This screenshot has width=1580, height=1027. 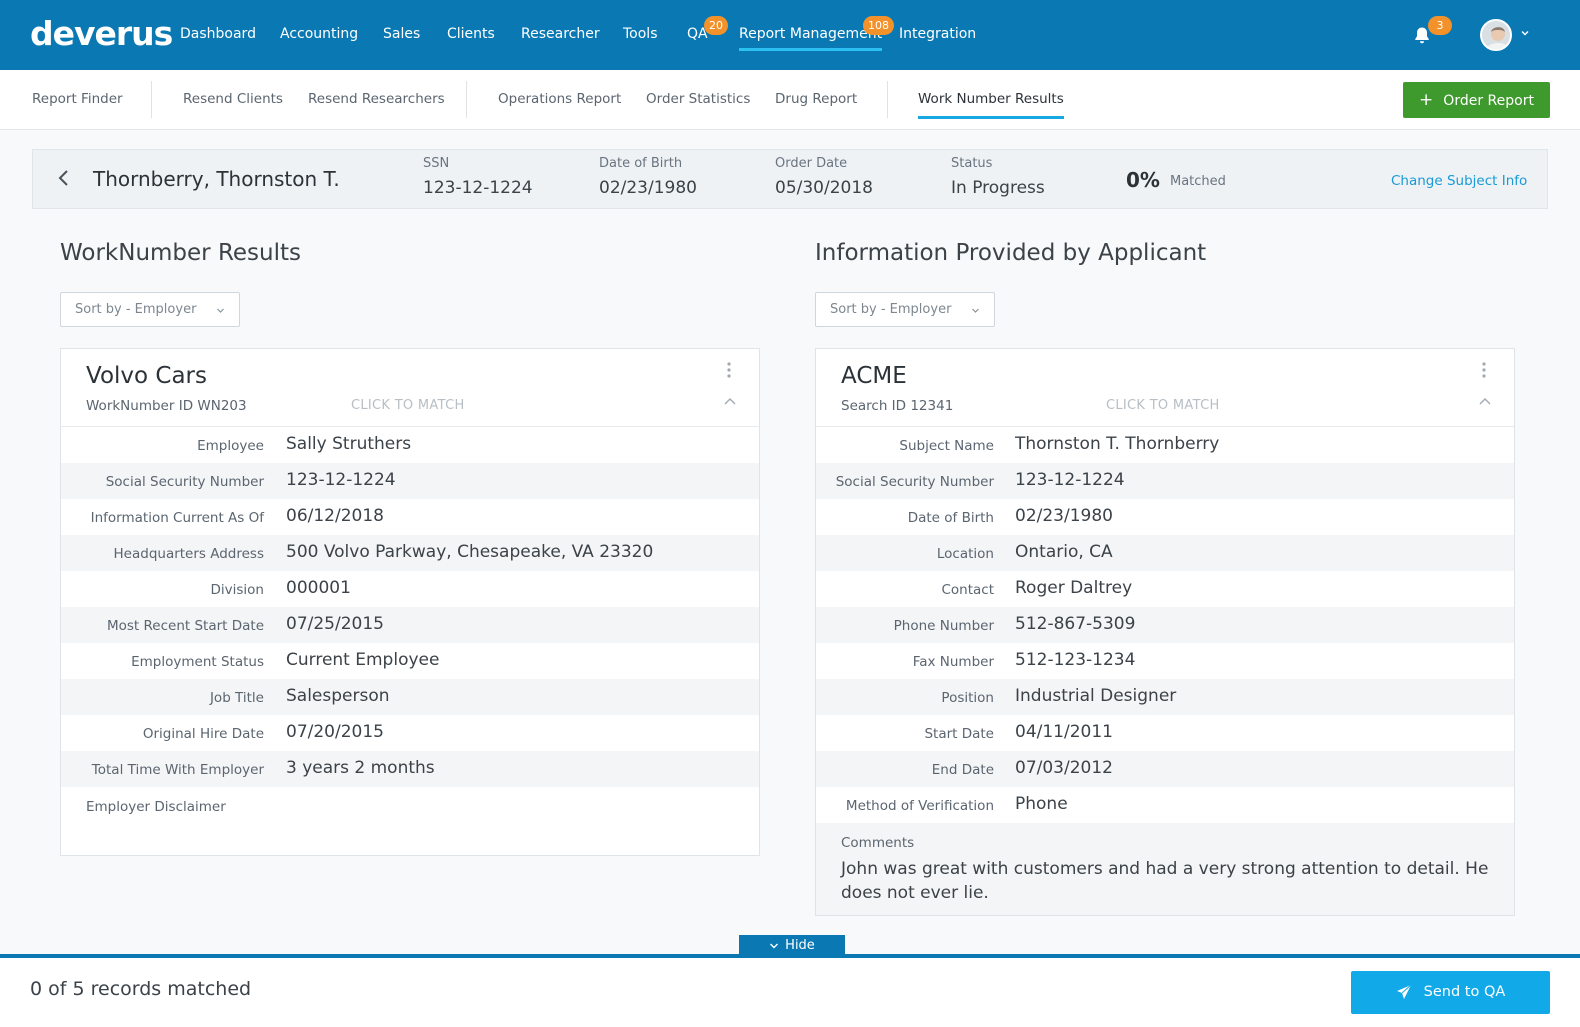 I want to click on field-row: Original Hire Date 07/20/2015, so click(x=410, y=733).